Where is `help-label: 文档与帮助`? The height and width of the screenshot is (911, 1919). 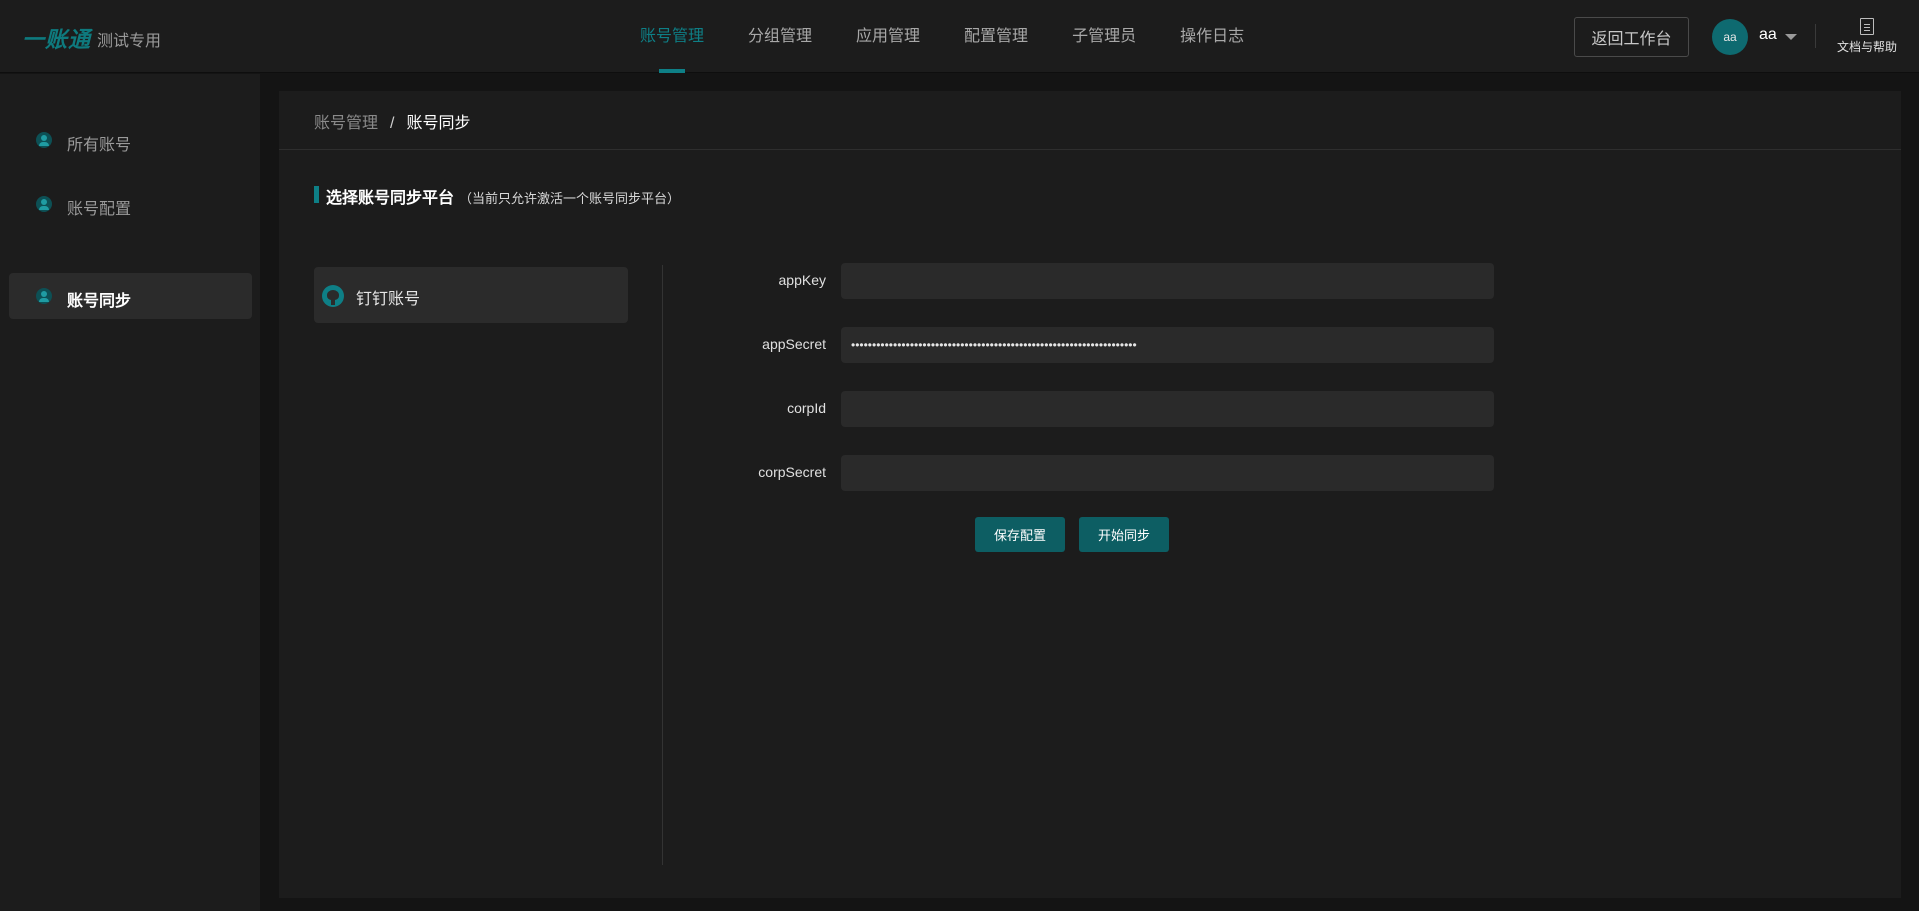
help-label: 文档与帮助 is located at coordinates (1867, 46).